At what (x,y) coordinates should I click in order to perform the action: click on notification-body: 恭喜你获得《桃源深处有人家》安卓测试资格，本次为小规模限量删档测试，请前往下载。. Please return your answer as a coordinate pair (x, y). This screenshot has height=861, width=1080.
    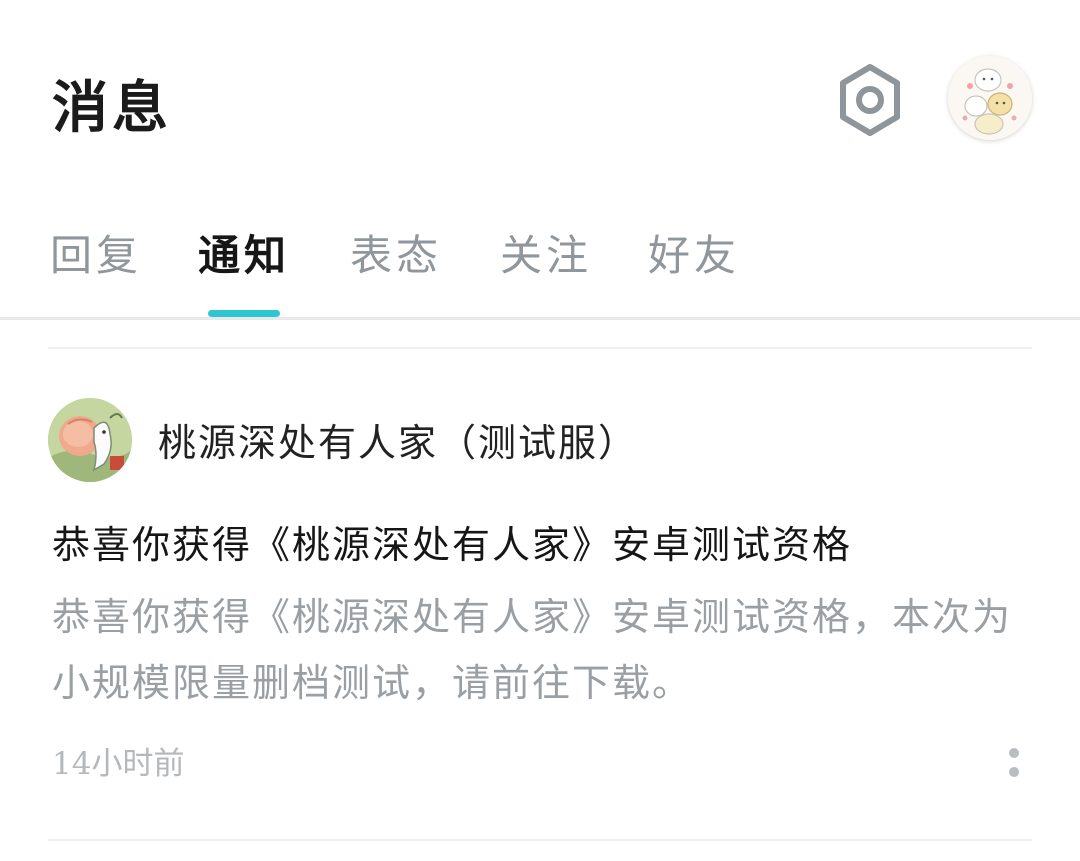
    Looking at the image, I should click on (542, 650).